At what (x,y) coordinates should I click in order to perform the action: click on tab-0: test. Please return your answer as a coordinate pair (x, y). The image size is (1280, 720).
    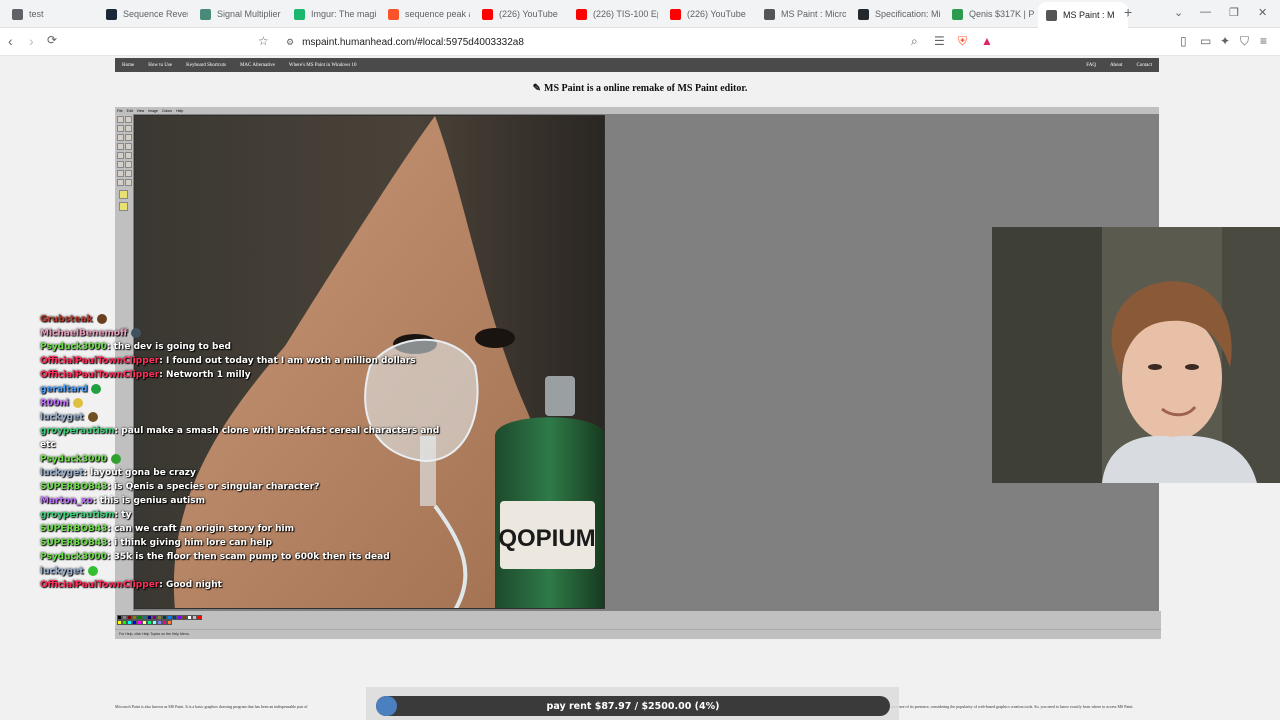
    Looking at the image, I should click on (49, 14).